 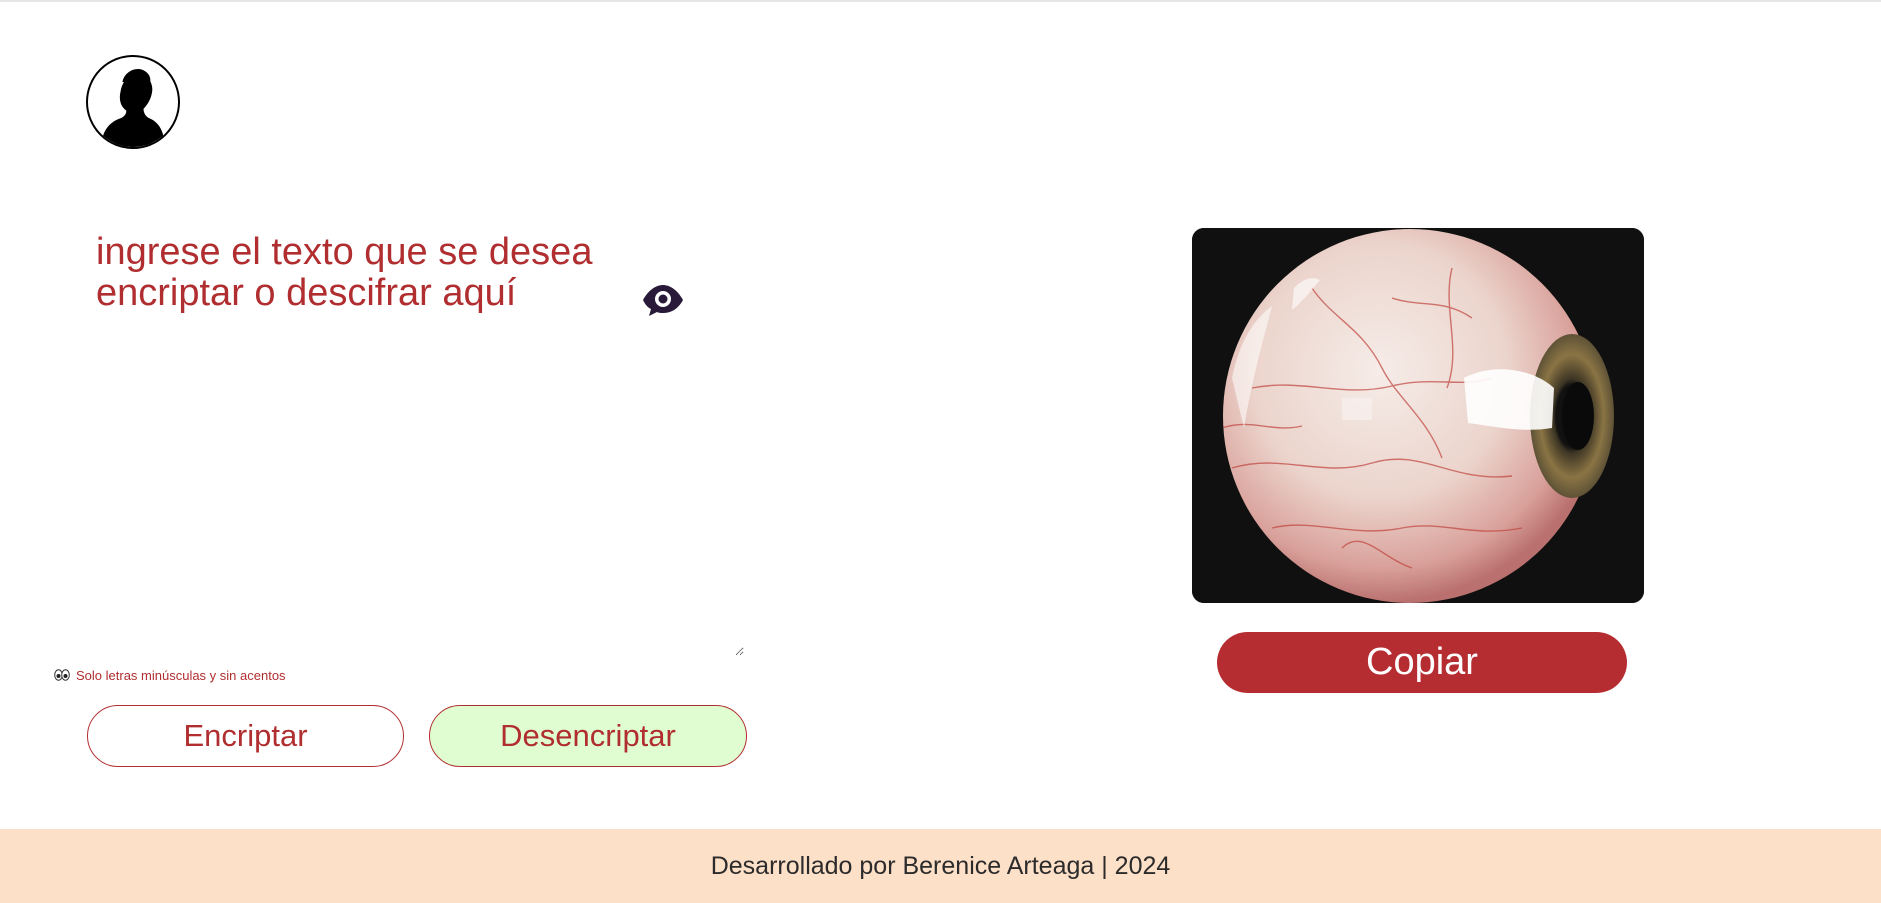 What do you see at coordinates (181, 675) in the screenshot?
I see `hint-text: Solo letras minúsculas y sin acentos` at bounding box center [181, 675].